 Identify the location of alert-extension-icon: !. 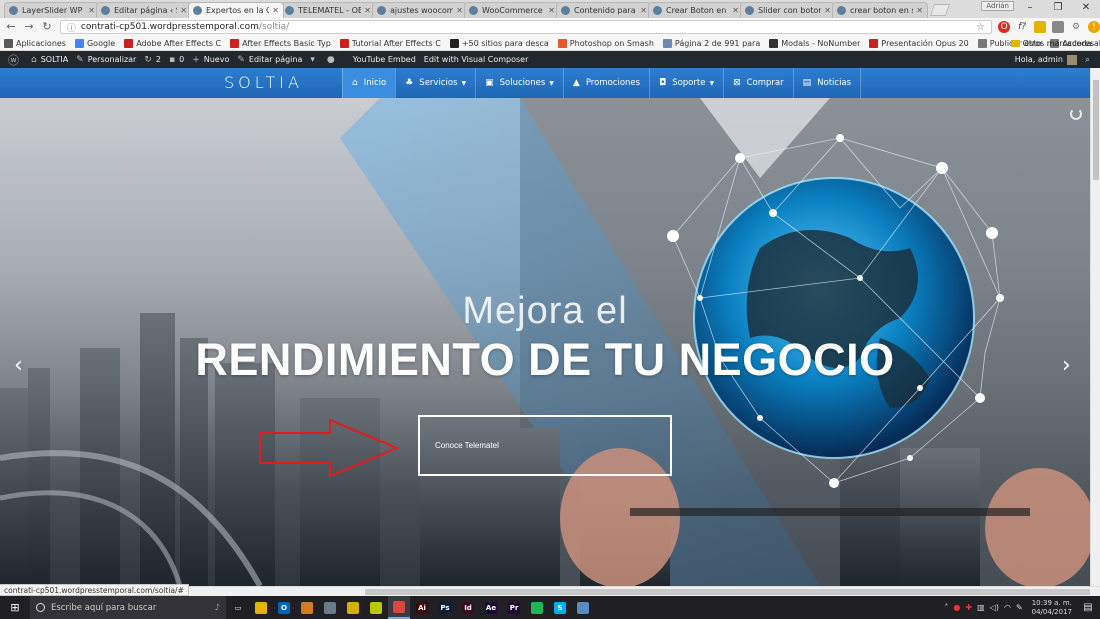
(1094, 27).